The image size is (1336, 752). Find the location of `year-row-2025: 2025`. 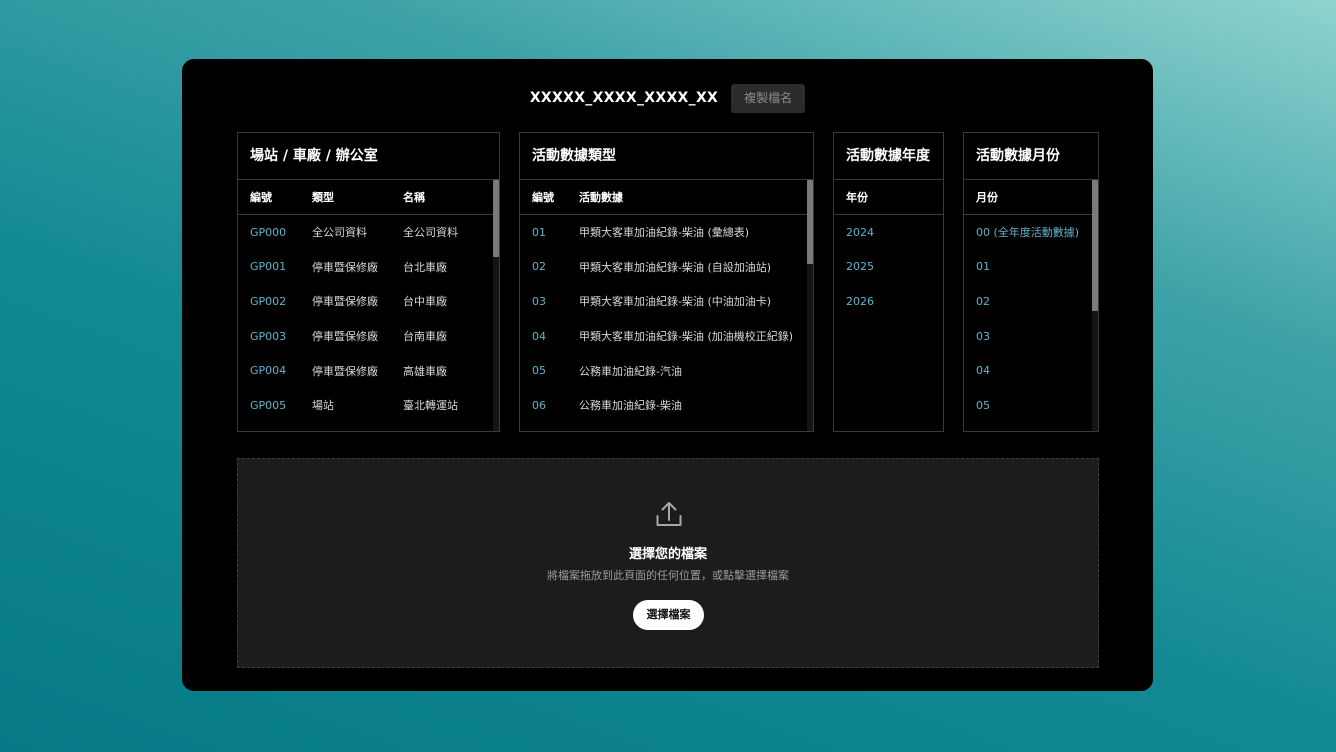

year-row-2025: 2025 is located at coordinates (888, 267).